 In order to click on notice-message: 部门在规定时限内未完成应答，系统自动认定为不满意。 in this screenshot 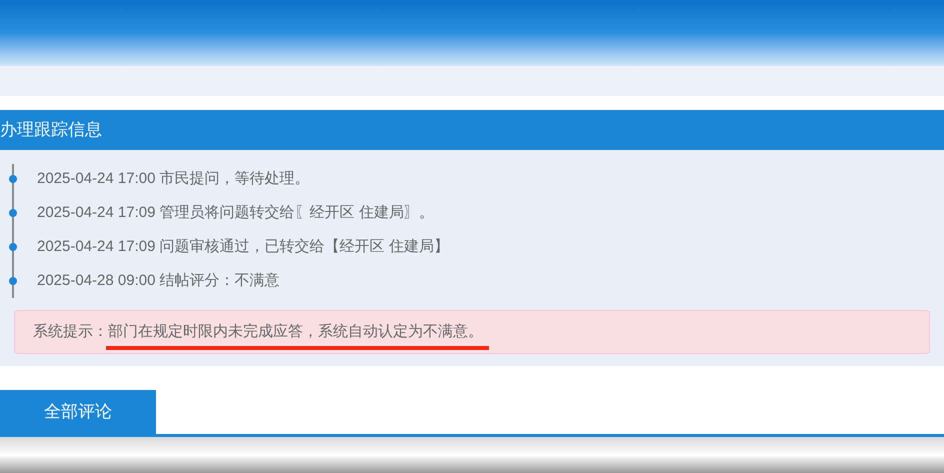, I will do `click(295, 331)`.